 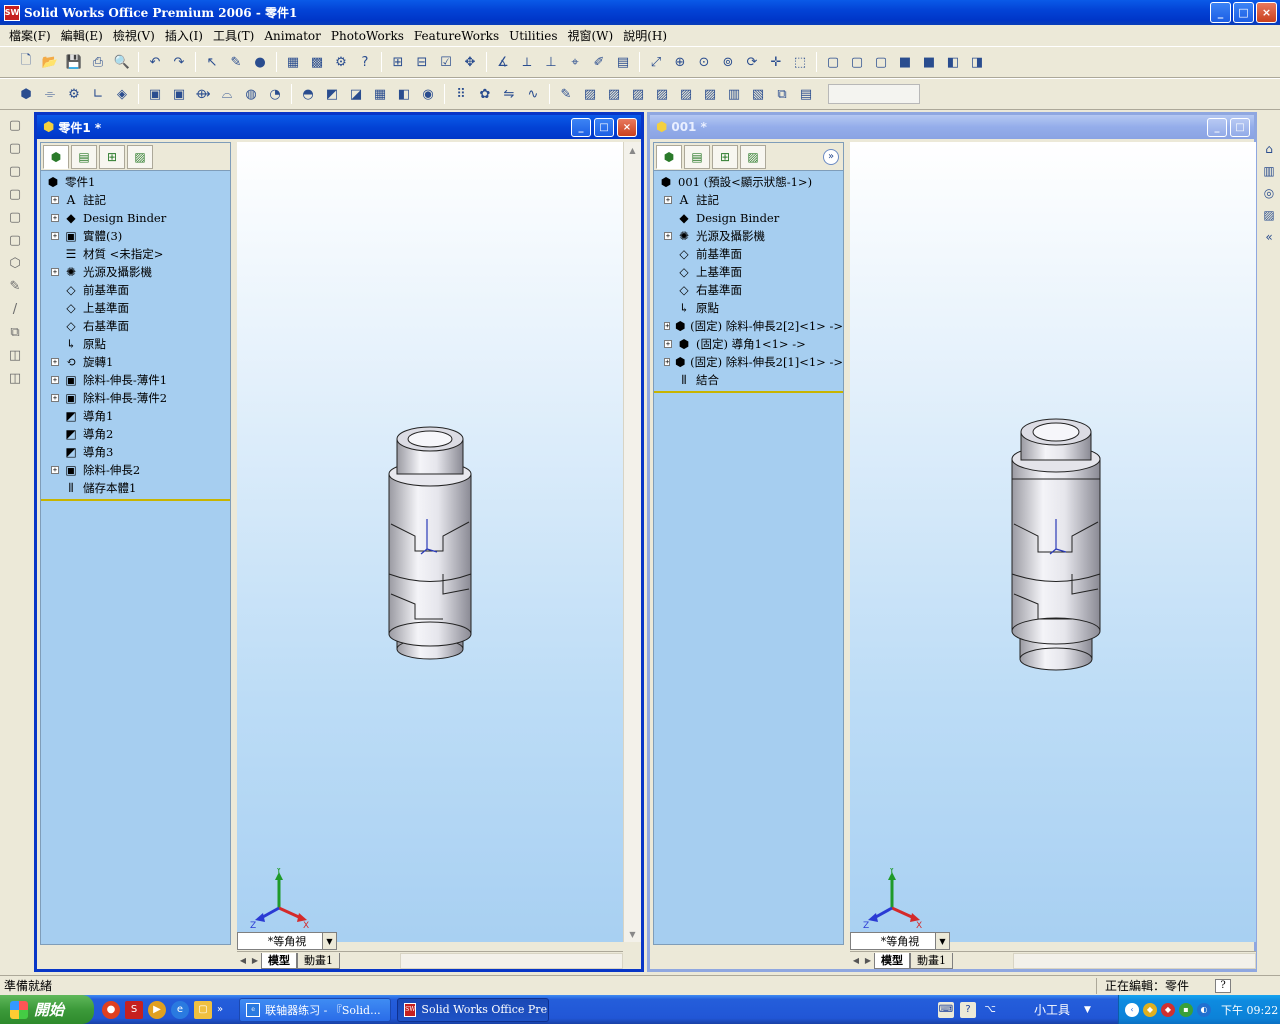 I want to click on line-tool-icon: /, so click(x=15, y=309).